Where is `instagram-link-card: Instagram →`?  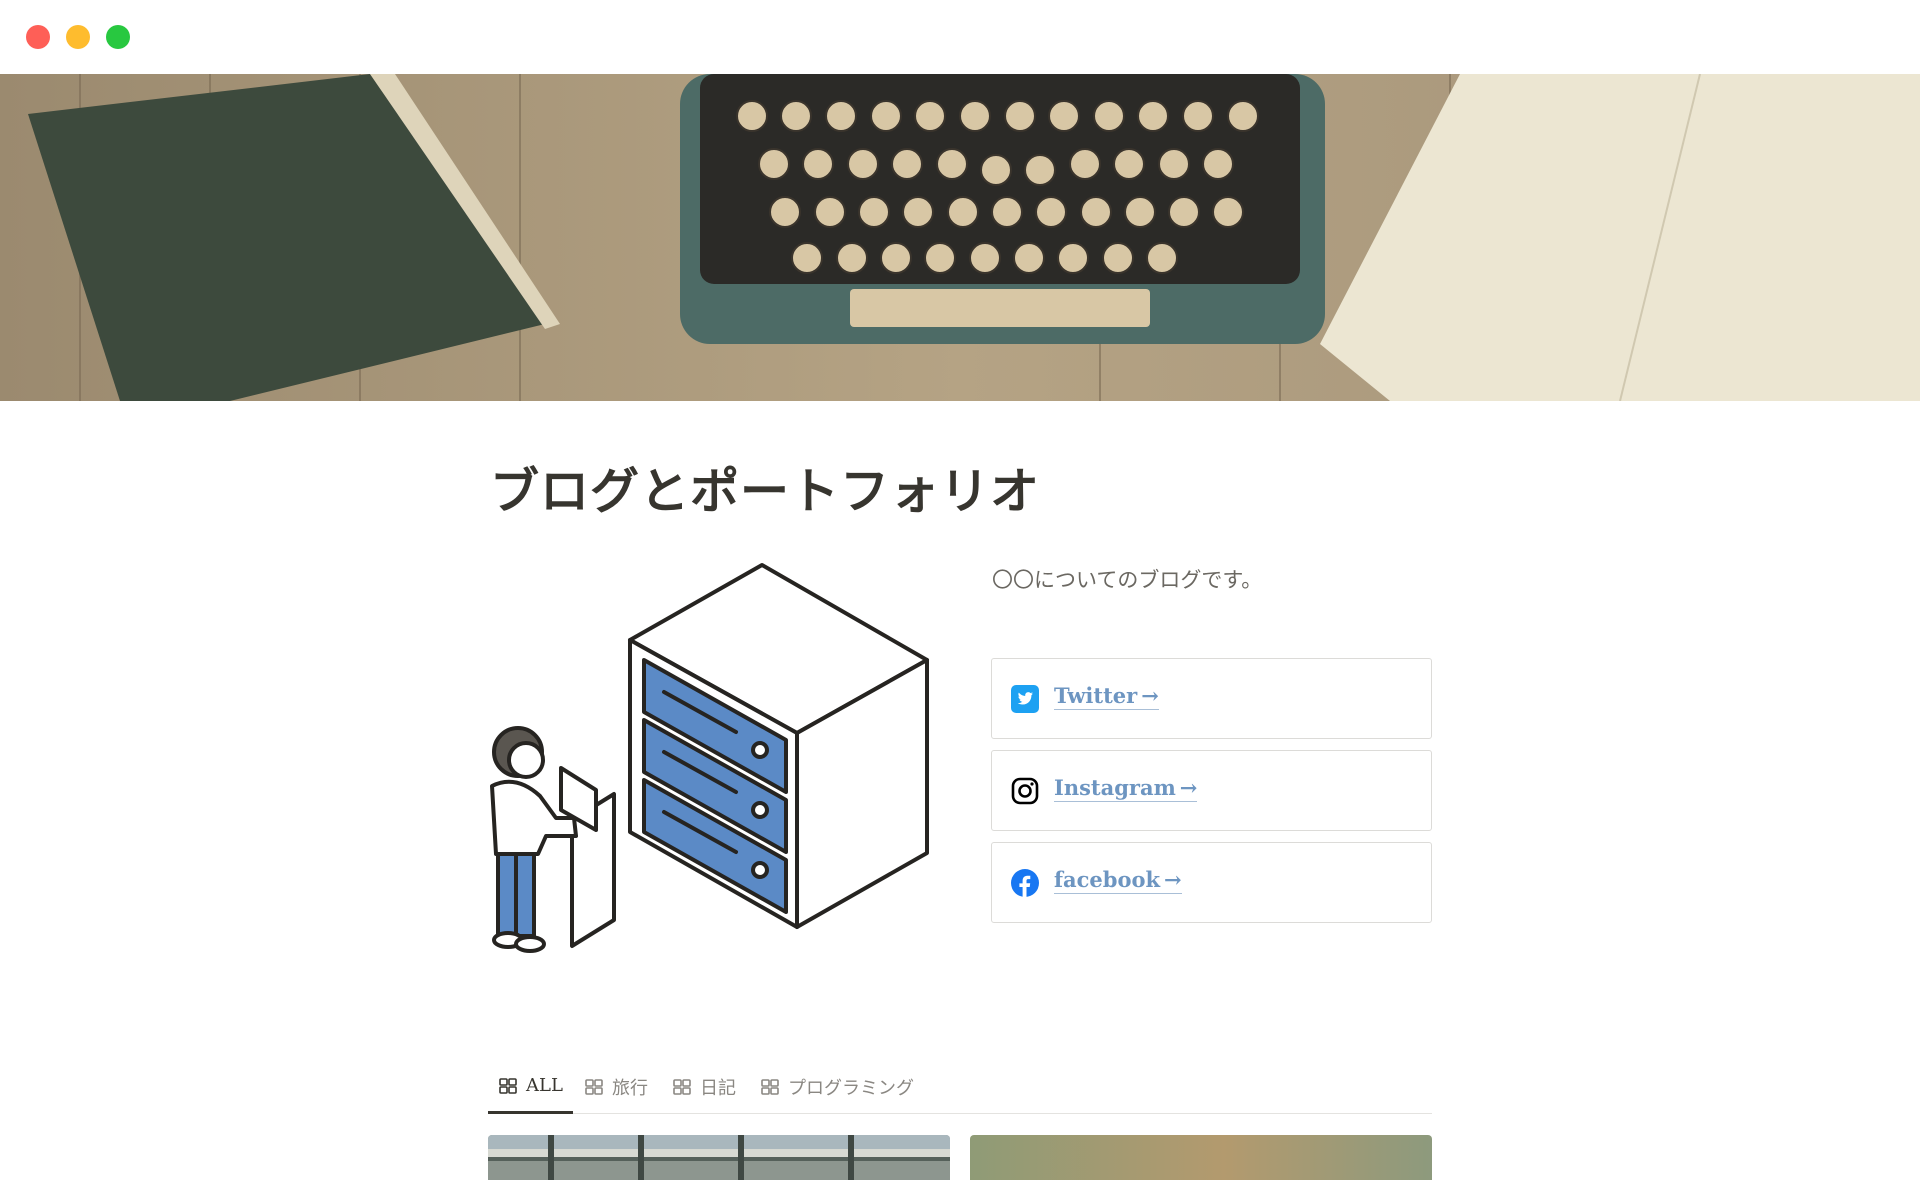
instagram-link-card: Instagram → is located at coordinates (1211, 790).